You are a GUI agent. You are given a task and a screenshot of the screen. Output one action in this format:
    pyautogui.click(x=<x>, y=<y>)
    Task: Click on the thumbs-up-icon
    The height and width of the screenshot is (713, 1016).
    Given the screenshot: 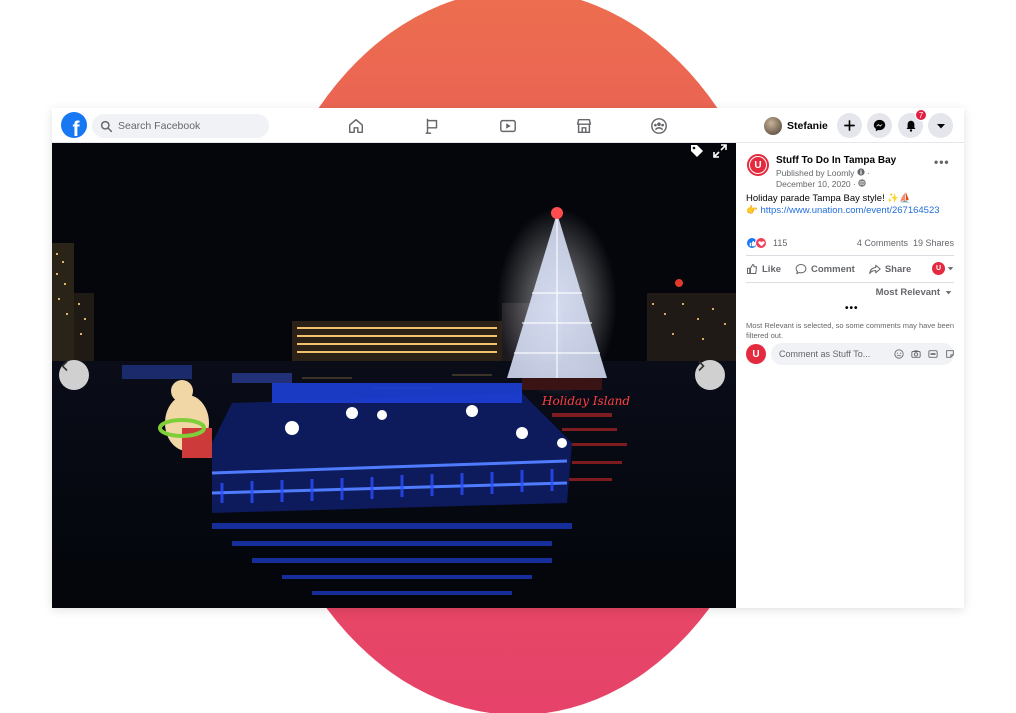 What is the action you would take?
    pyautogui.click(x=752, y=269)
    